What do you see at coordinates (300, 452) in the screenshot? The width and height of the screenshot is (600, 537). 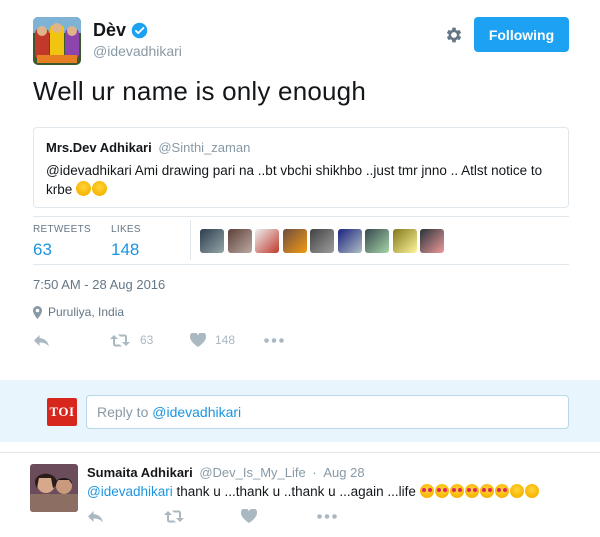 I see `reply-separator` at bounding box center [300, 452].